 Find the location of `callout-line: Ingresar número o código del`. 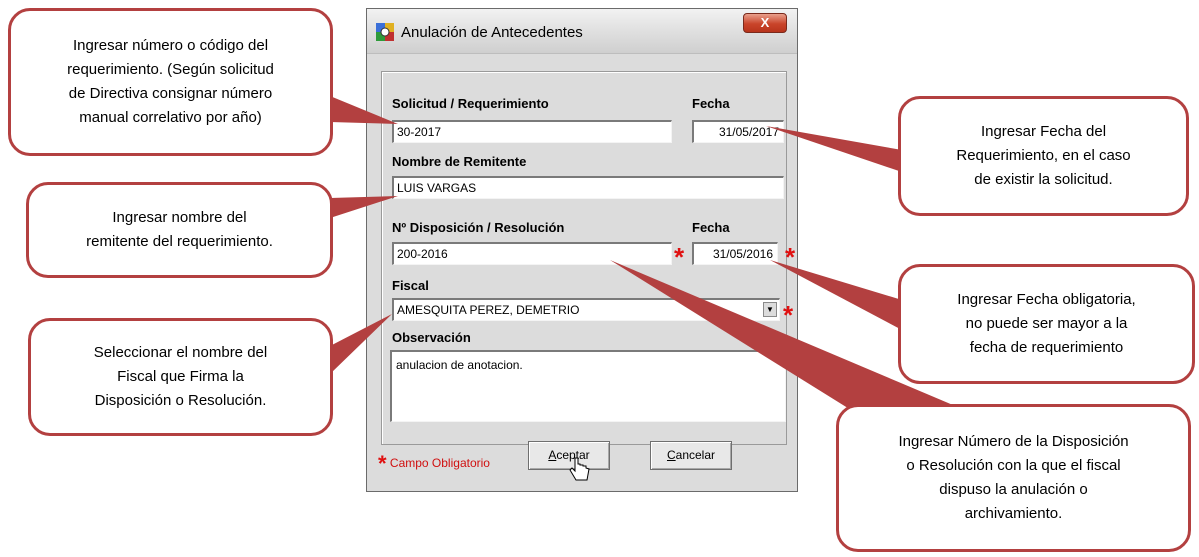

callout-line: Ingresar número o código del is located at coordinates (170, 45).